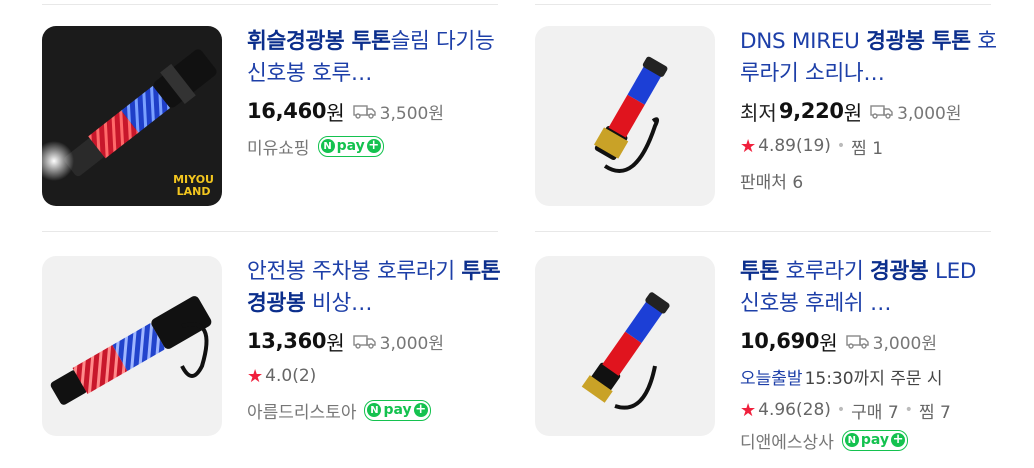  I want to click on price: 16,460, so click(287, 111).